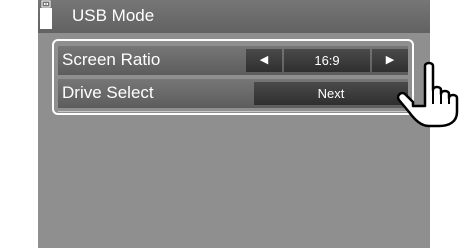  I want to click on row-divider, so click(233, 111).